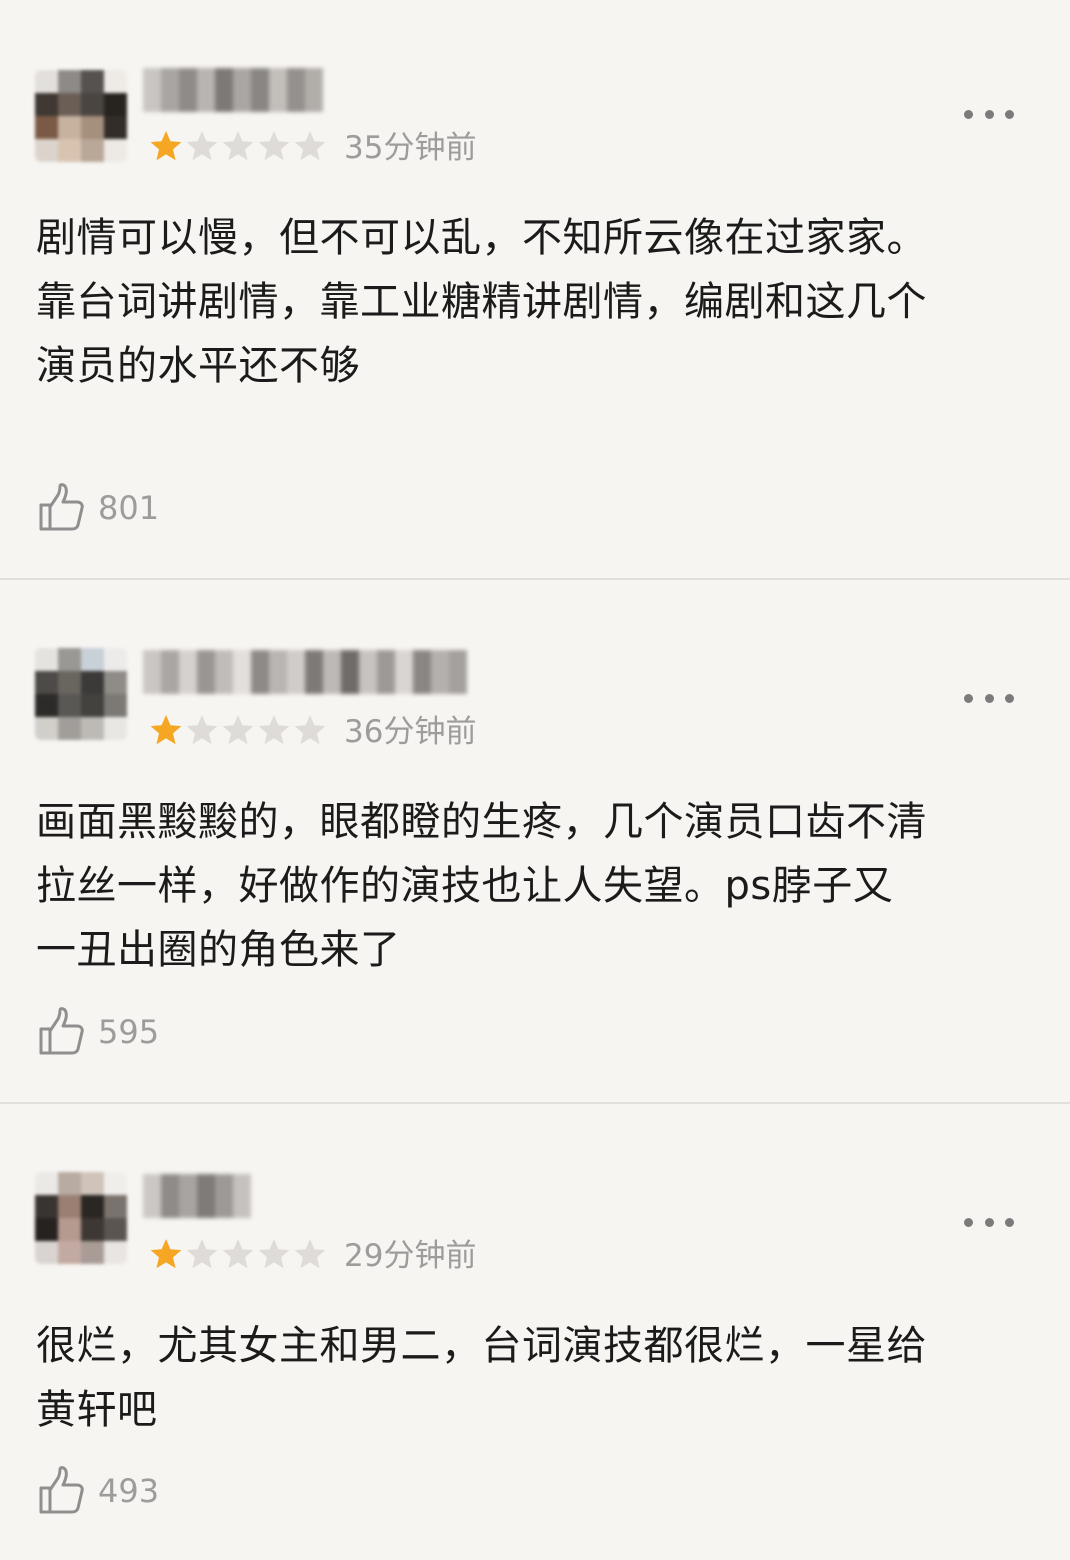  What do you see at coordinates (410, 148) in the screenshot?
I see `review-time: 35分钟前` at bounding box center [410, 148].